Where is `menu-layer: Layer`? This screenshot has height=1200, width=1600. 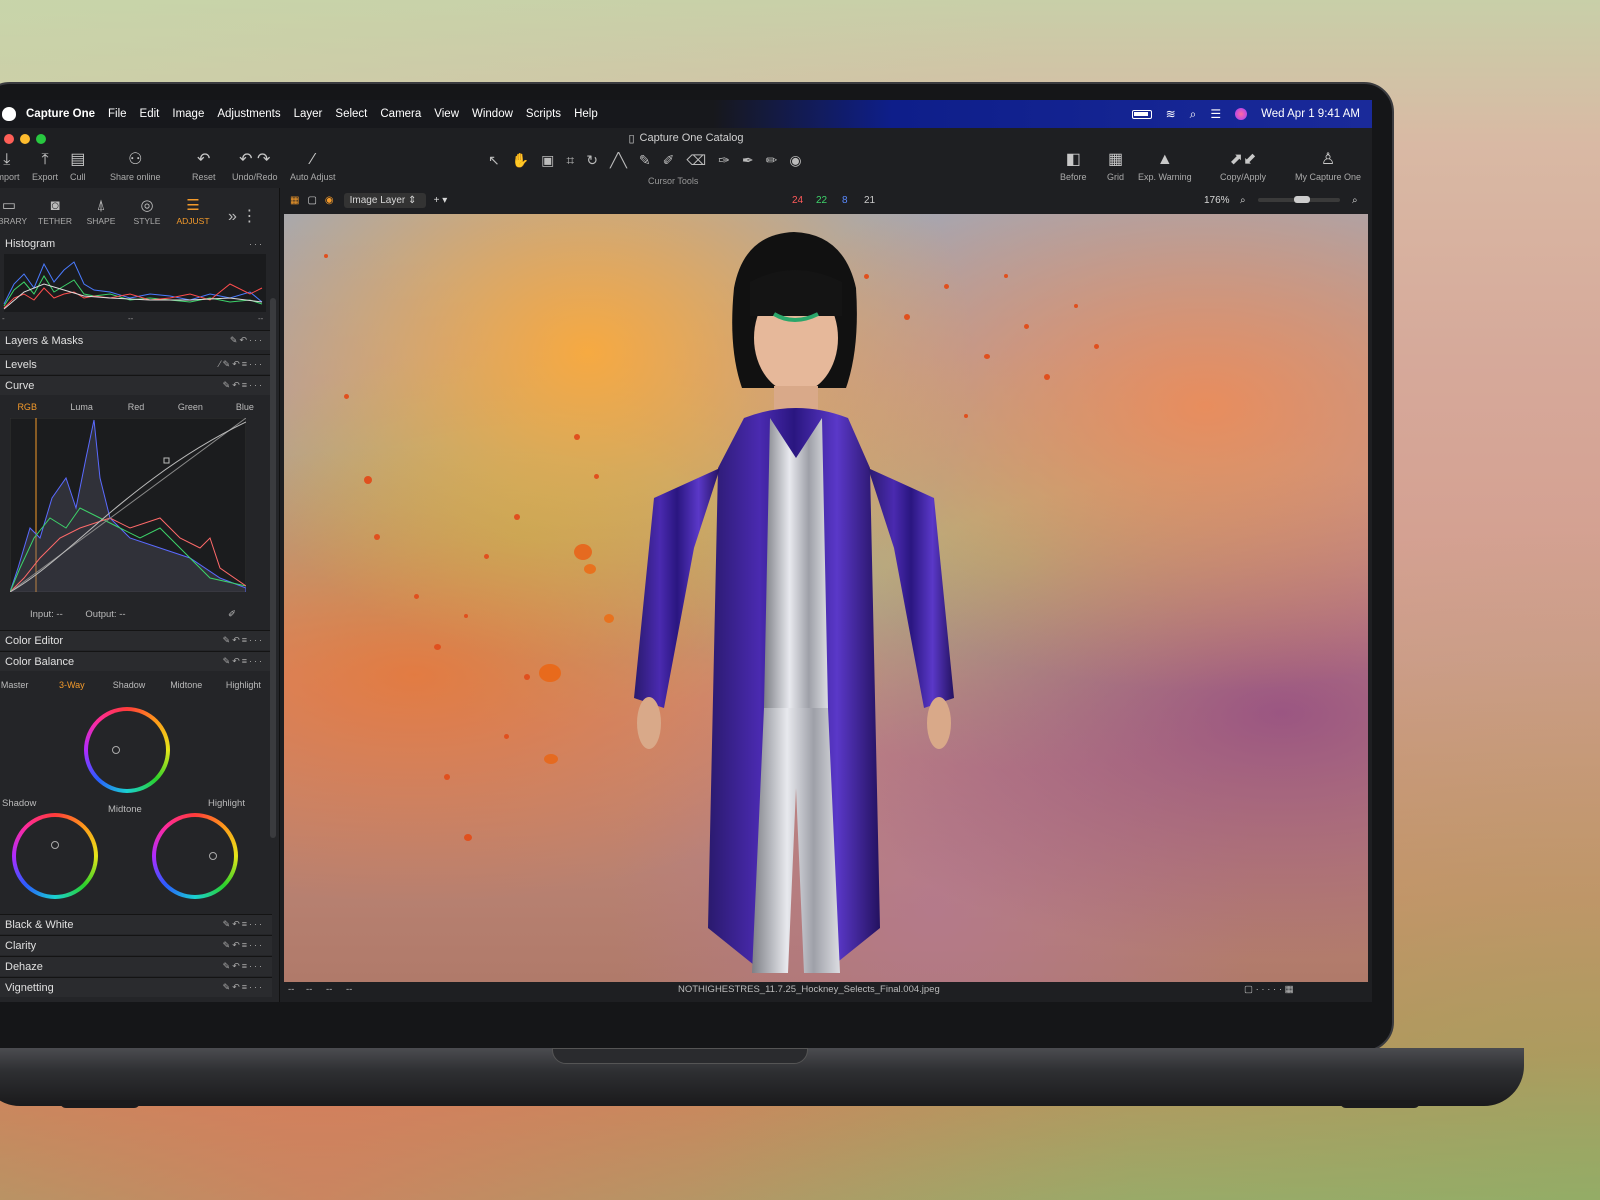 menu-layer: Layer is located at coordinates (308, 114).